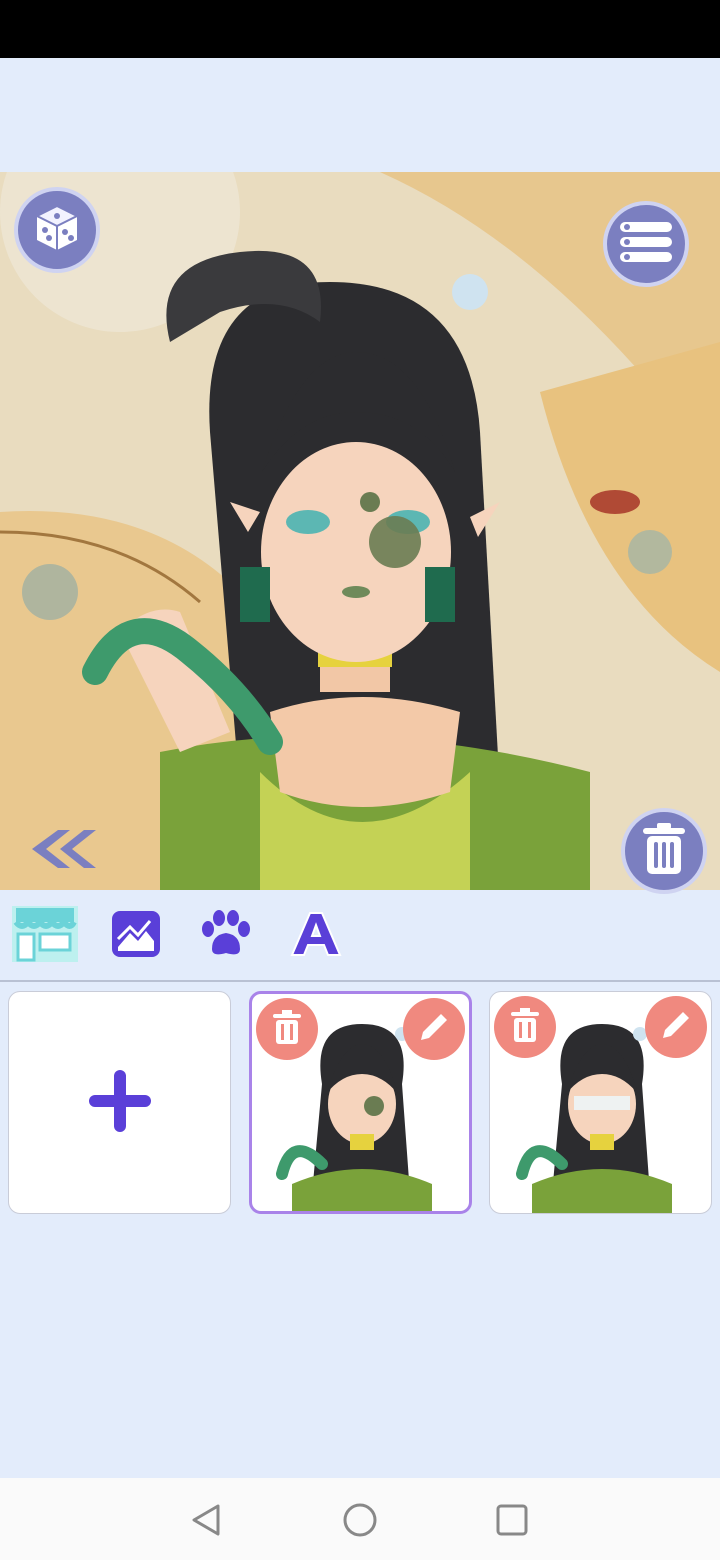 This screenshot has height=1560, width=720. I want to click on back-button, so click(58, 849).